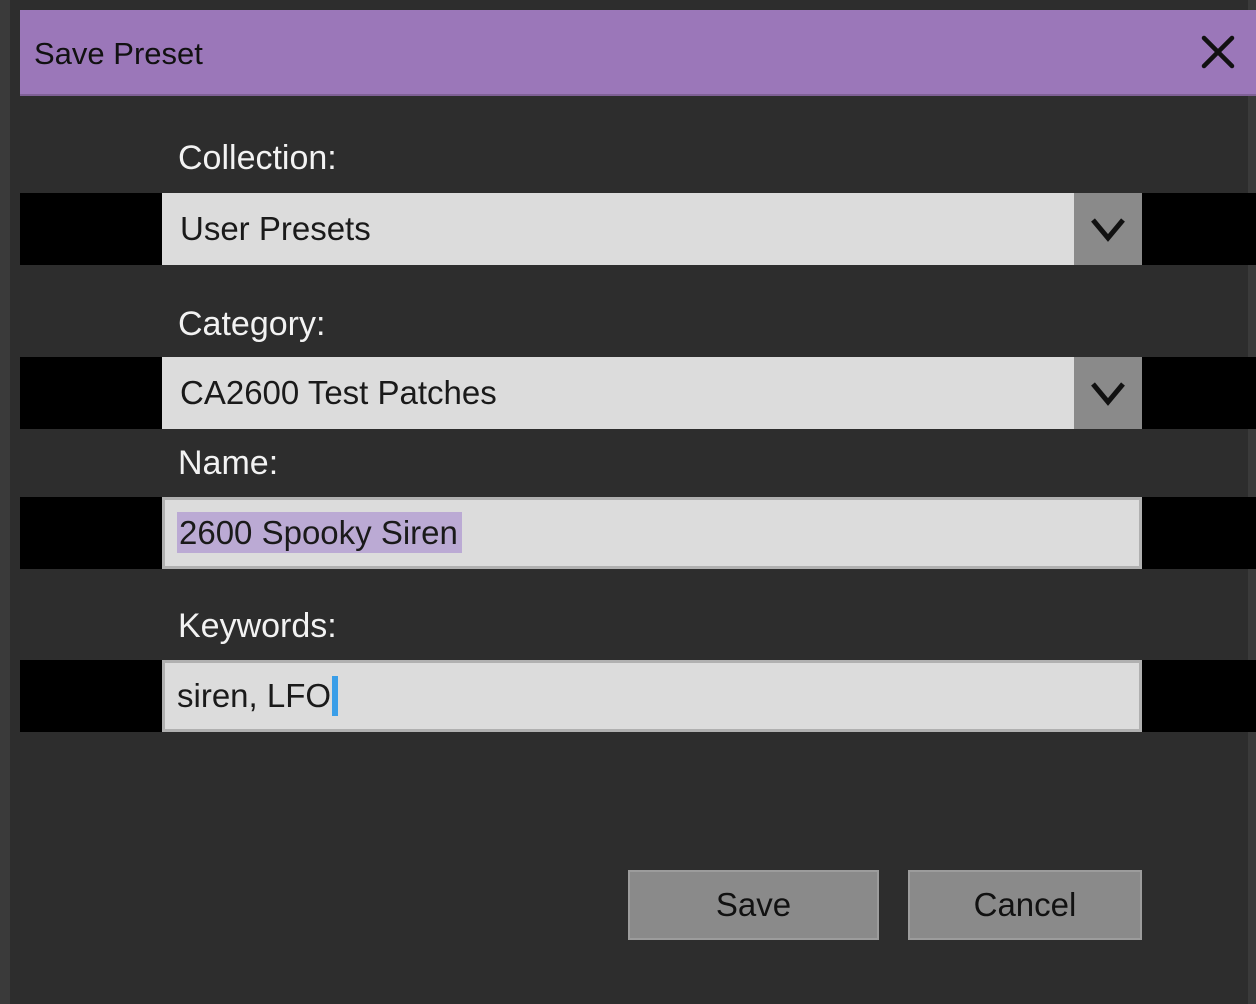  I want to click on cancel-button: Cancel, so click(1025, 905).